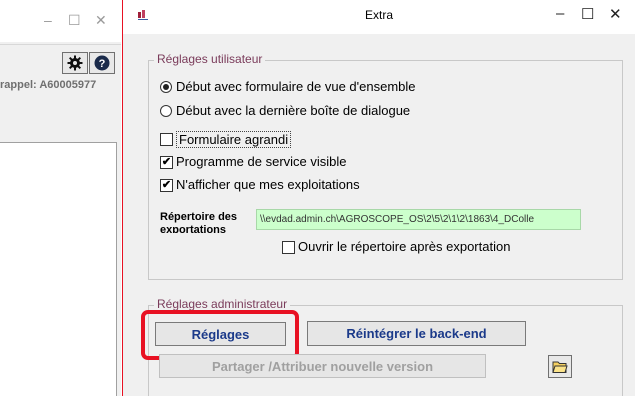  Describe the element at coordinates (288, 247) in the screenshot. I see `checkbox-open-after-export` at that location.